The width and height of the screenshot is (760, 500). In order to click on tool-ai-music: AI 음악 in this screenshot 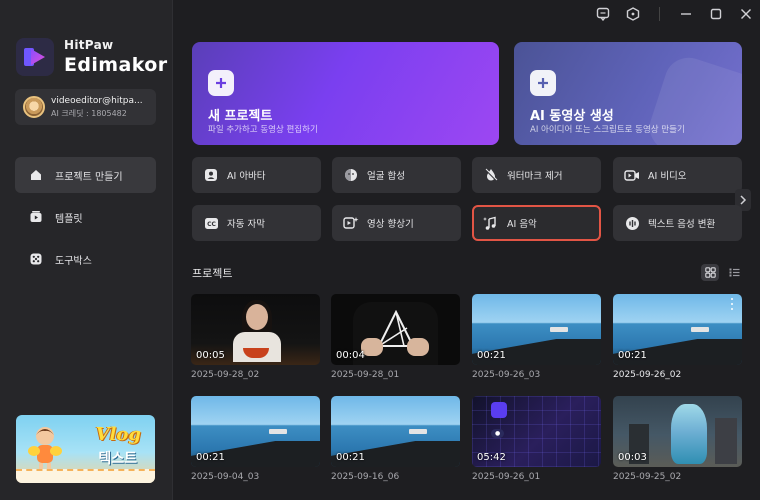, I will do `click(536, 223)`.